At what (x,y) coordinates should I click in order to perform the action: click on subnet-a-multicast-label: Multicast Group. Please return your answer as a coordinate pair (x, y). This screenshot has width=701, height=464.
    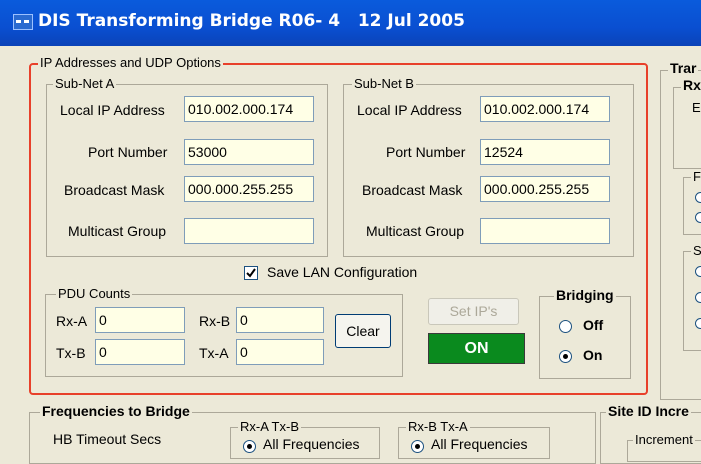
    Looking at the image, I should click on (117, 231).